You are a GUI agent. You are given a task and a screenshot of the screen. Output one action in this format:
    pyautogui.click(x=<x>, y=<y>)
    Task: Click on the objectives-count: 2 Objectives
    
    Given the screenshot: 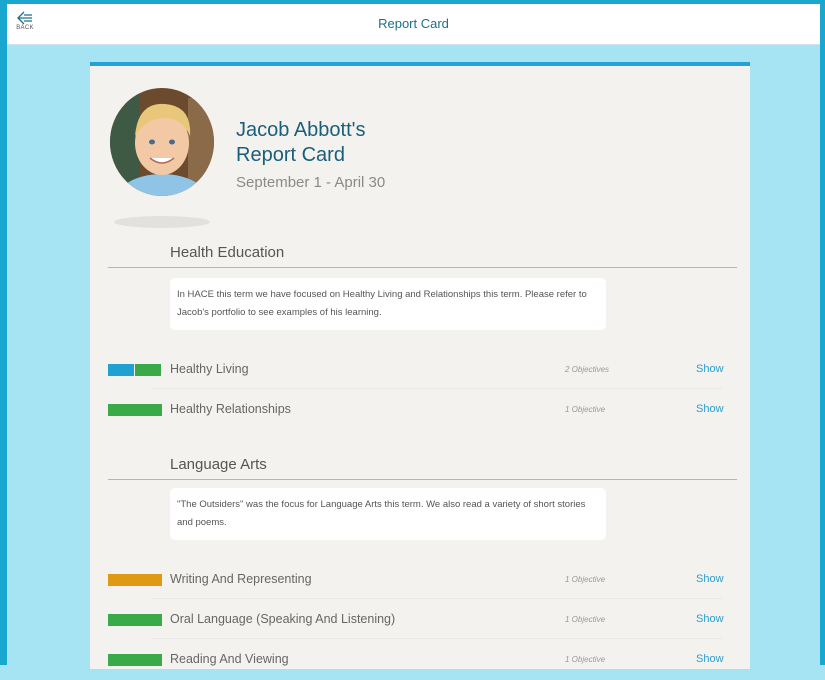 What is the action you would take?
    pyautogui.click(x=587, y=369)
    